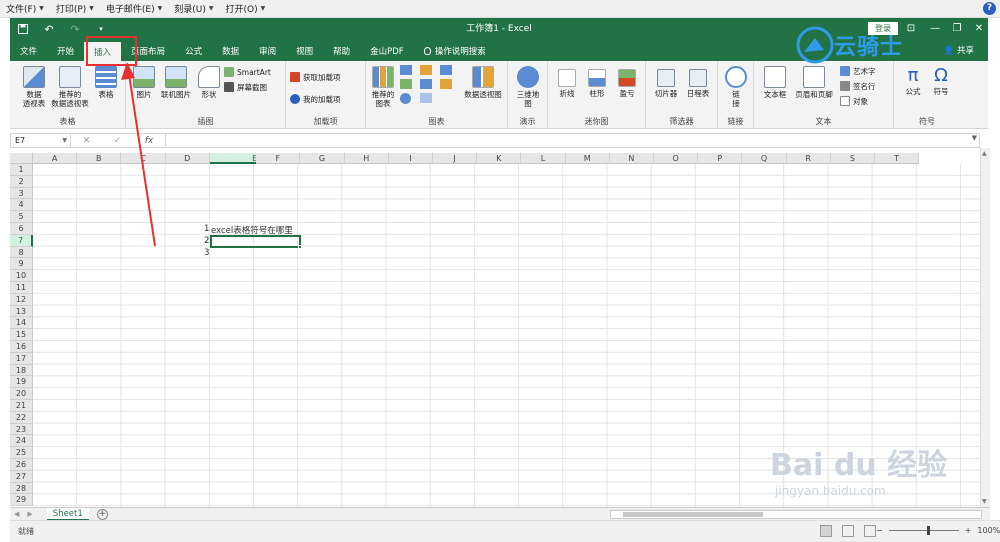 The image size is (1000, 542). What do you see at coordinates (21, 465) in the screenshot?
I see `row-header-26: 26` at bounding box center [21, 465].